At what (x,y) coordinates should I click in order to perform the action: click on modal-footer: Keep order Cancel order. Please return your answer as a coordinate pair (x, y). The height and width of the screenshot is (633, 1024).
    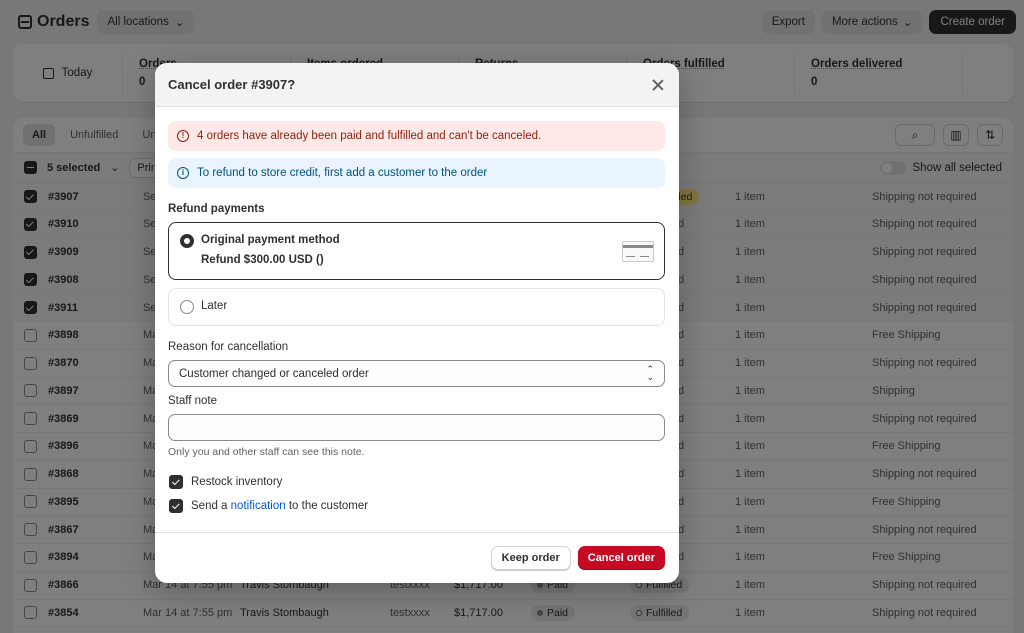
    Looking at the image, I should click on (417, 557).